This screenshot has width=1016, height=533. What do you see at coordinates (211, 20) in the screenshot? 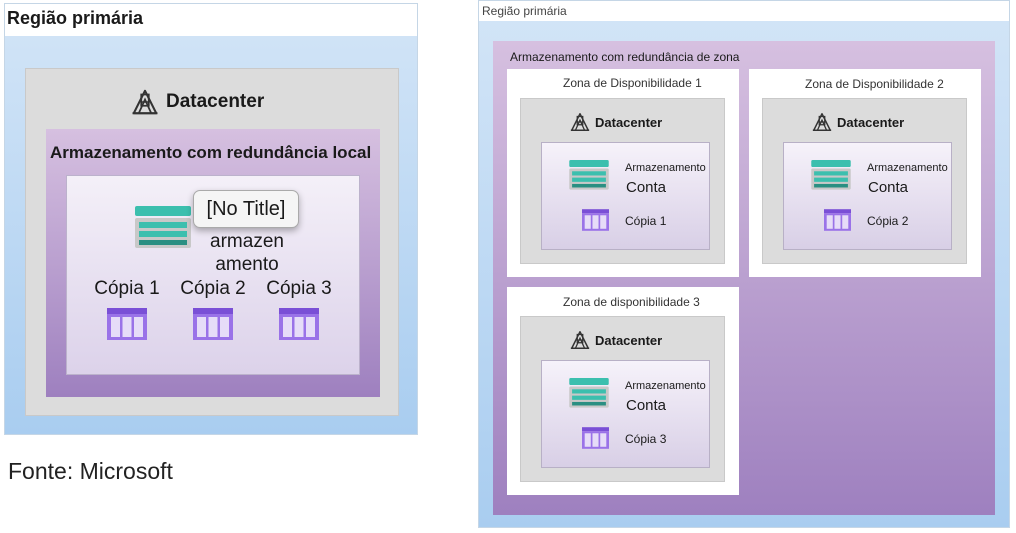
I see `lrs-region-header: Região primária` at bounding box center [211, 20].